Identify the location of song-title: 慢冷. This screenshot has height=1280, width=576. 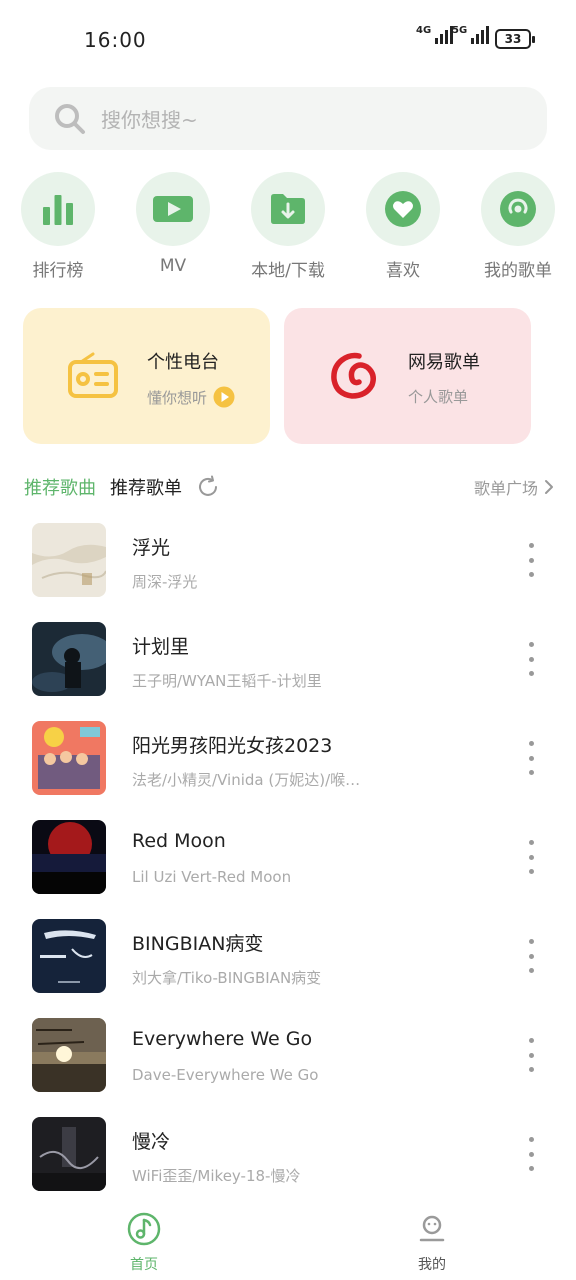
(151, 1142).